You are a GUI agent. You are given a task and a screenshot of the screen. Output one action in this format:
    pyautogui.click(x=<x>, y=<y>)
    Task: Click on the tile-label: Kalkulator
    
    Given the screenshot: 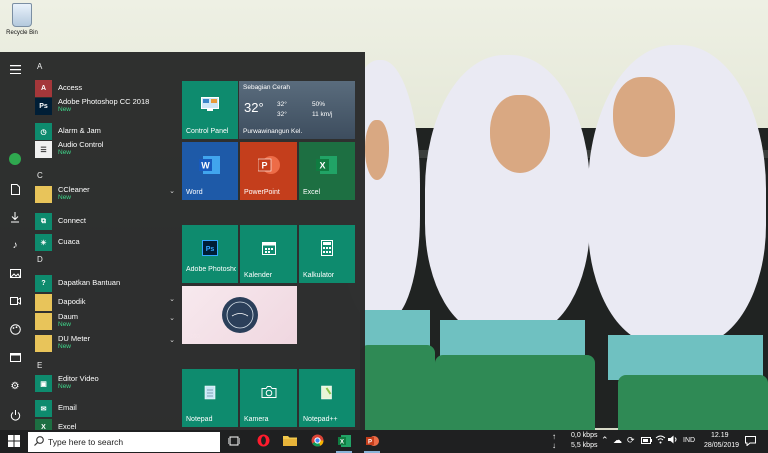 What is the action you would take?
    pyautogui.click(x=319, y=275)
    